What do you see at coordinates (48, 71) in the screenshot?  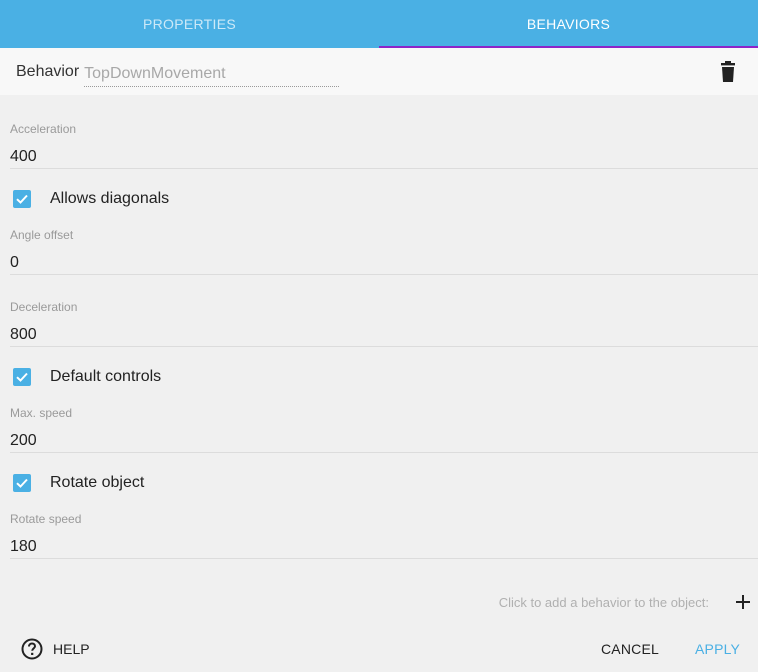 I see `behavior-label: Behavior` at bounding box center [48, 71].